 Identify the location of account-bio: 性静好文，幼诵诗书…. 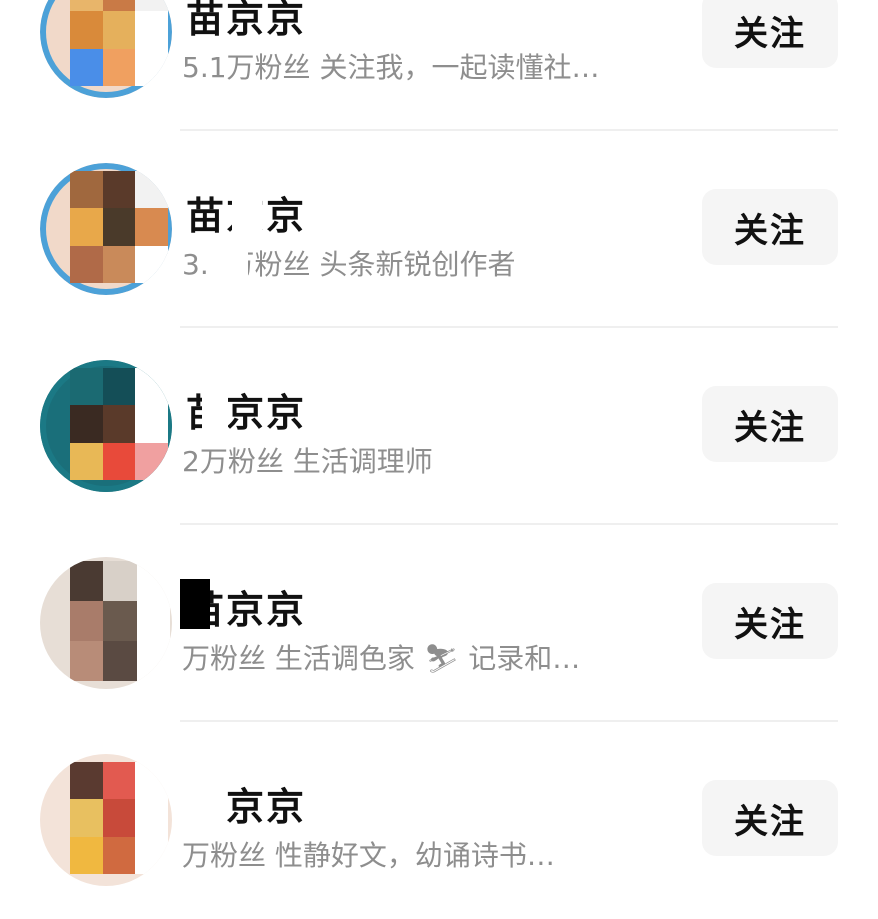
(414, 855).